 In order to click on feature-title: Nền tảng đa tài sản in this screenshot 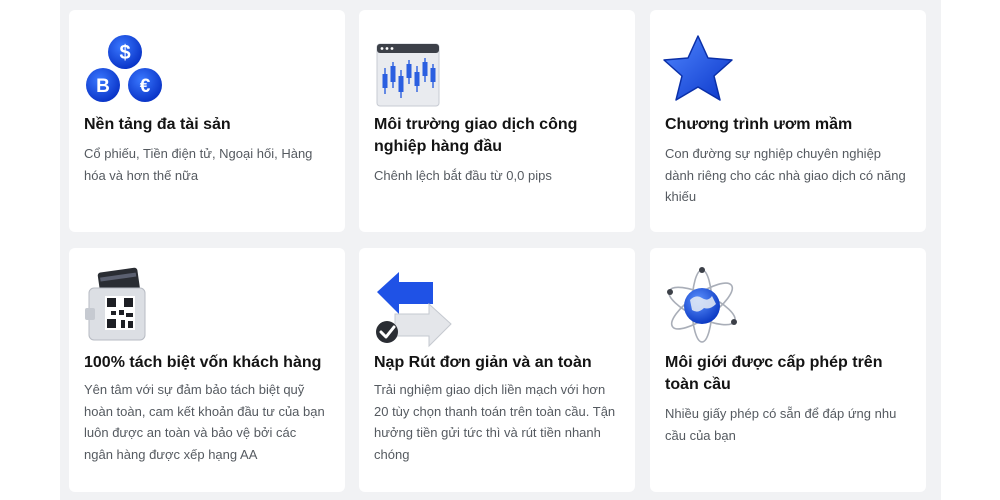, I will do `click(157, 124)`.